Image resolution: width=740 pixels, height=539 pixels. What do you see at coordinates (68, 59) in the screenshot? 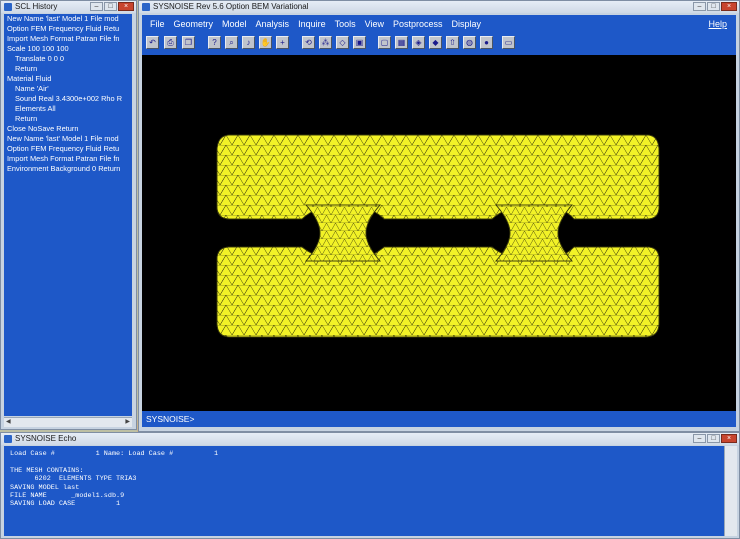
I see `history-line: Translate 0 0 0` at bounding box center [68, 59].